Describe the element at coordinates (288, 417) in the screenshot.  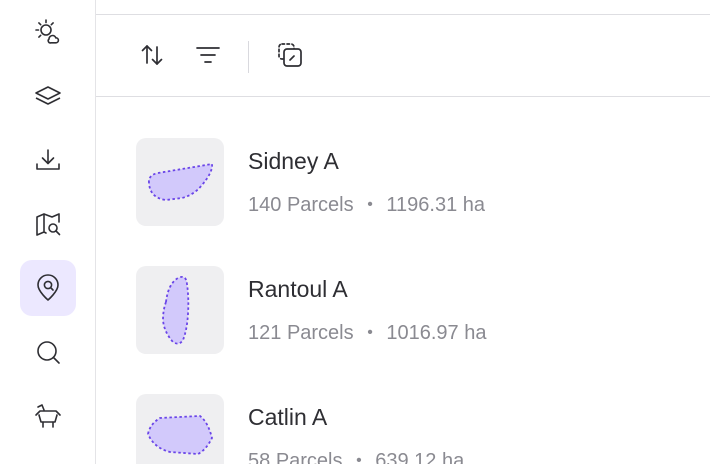
I see `field-name: Catlin A` at that location.